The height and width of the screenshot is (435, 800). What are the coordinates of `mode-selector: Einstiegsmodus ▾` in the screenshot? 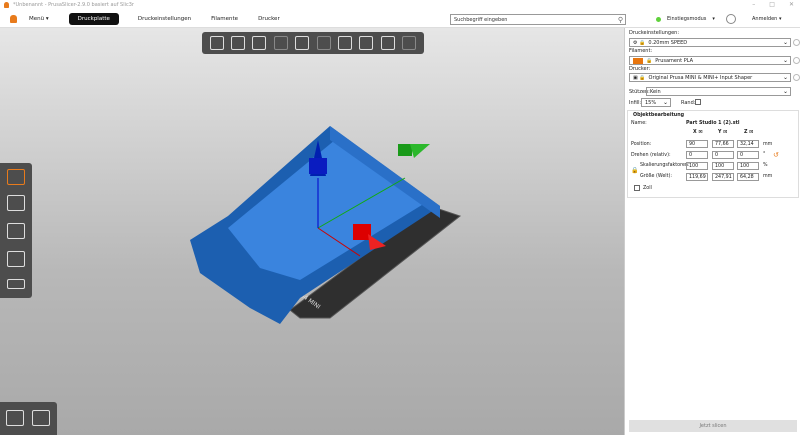 It's located at (685, 19).